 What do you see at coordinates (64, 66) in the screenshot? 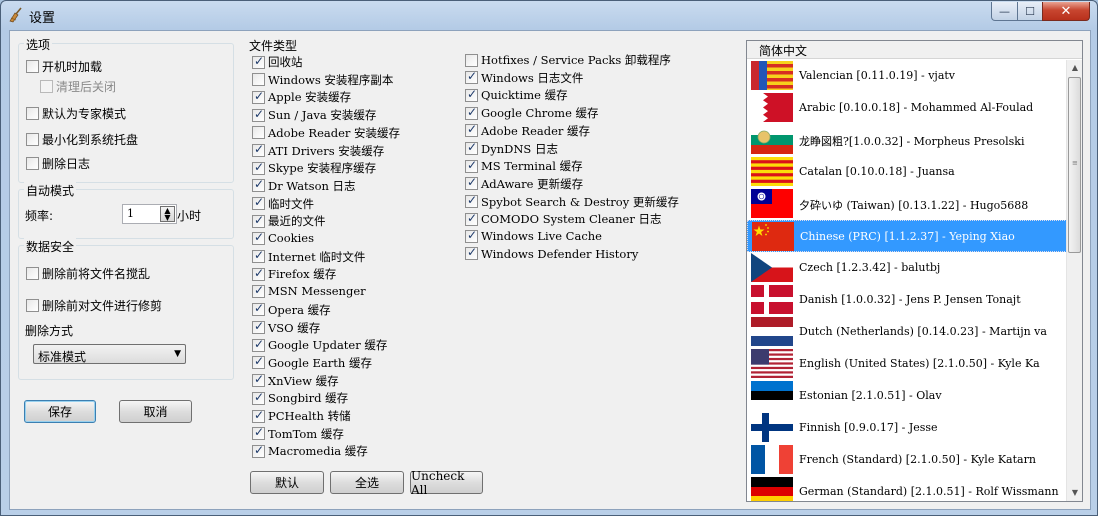
I see `startup-checkbox: 开机时加载` at bounding box center [64, 66].